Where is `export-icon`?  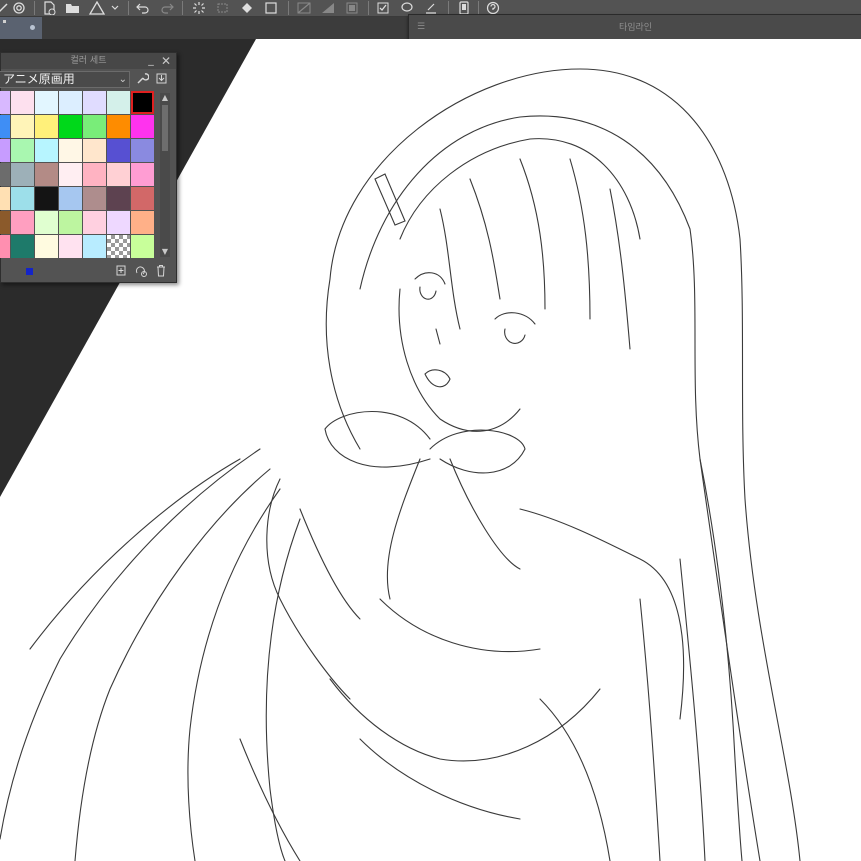 export-icon is located at coordinates (97, 8).